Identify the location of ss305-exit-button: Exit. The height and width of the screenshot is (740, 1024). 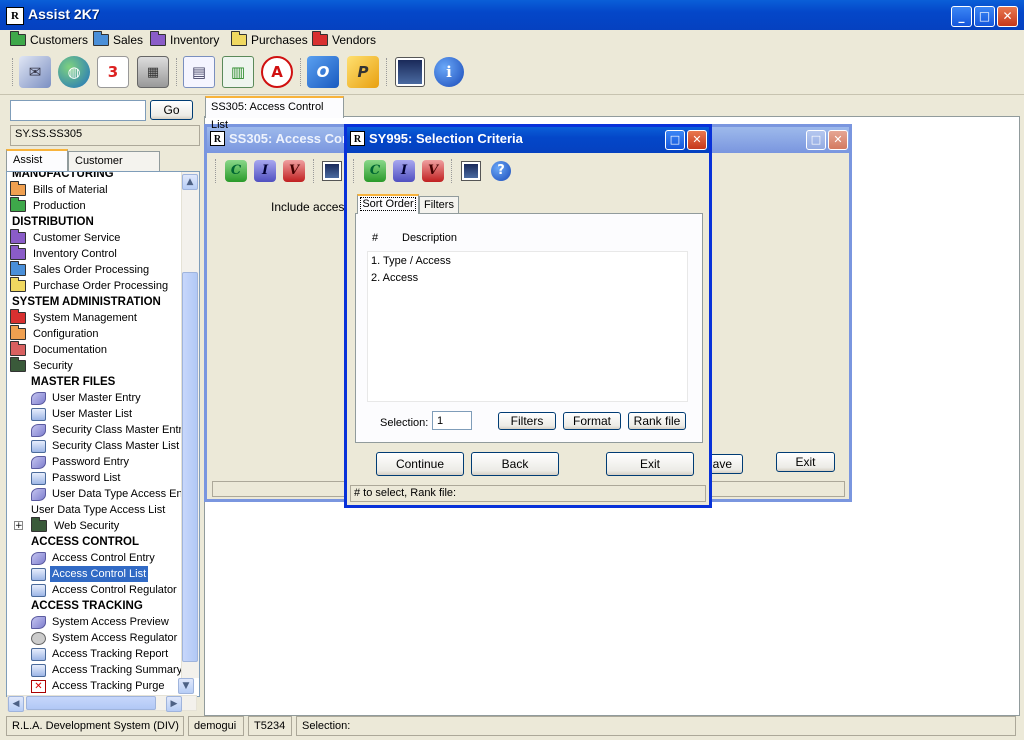
(805, 462).